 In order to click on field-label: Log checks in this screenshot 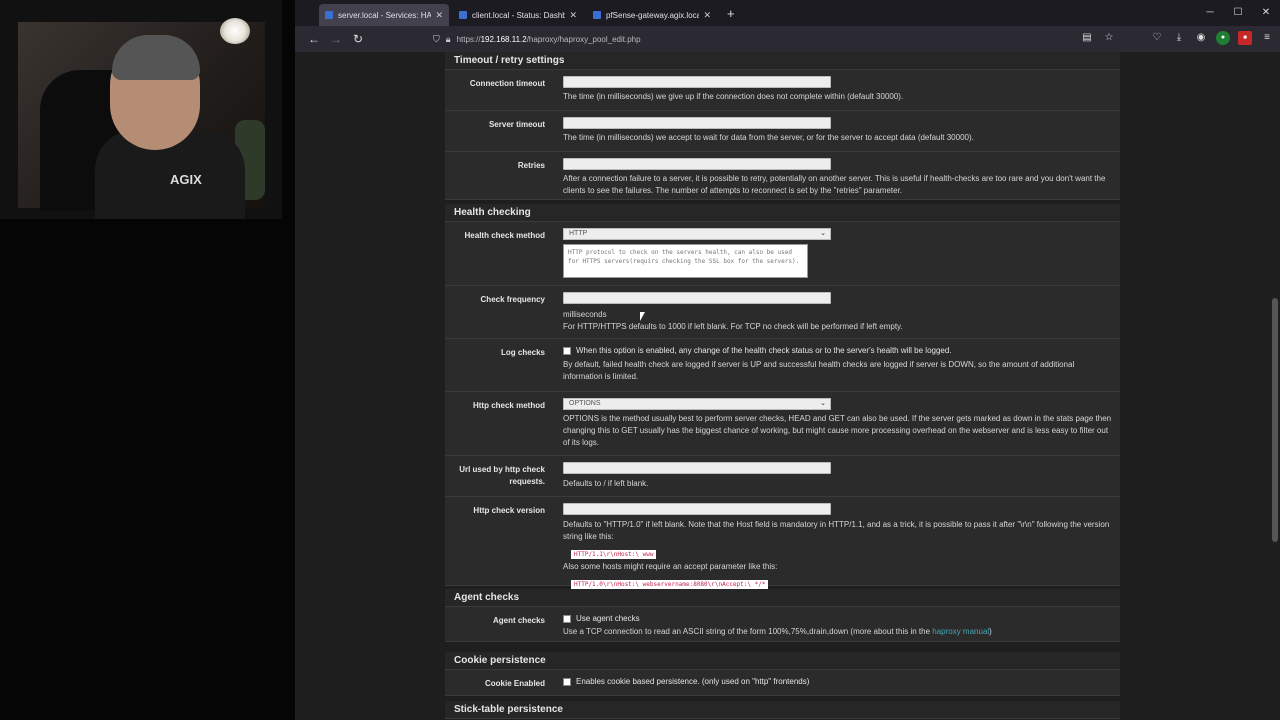, I will do `click(522, 352)`.